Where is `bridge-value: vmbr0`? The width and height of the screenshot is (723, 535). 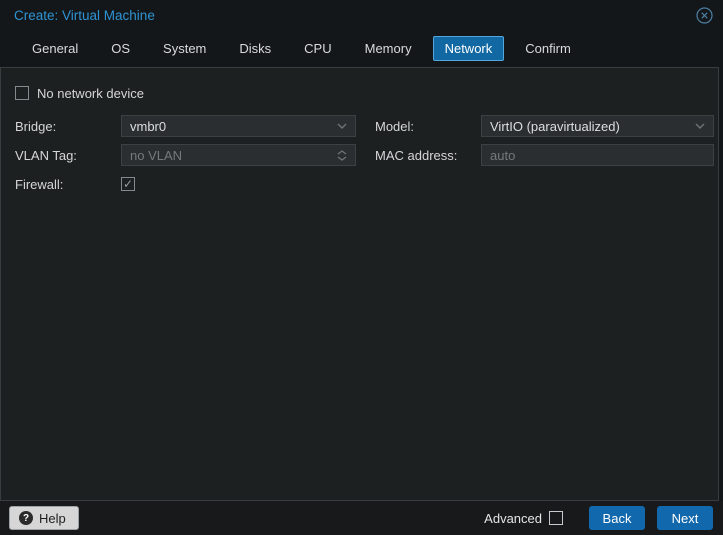
bridge-value: vmbr0 is located at coordinates (148, 126).